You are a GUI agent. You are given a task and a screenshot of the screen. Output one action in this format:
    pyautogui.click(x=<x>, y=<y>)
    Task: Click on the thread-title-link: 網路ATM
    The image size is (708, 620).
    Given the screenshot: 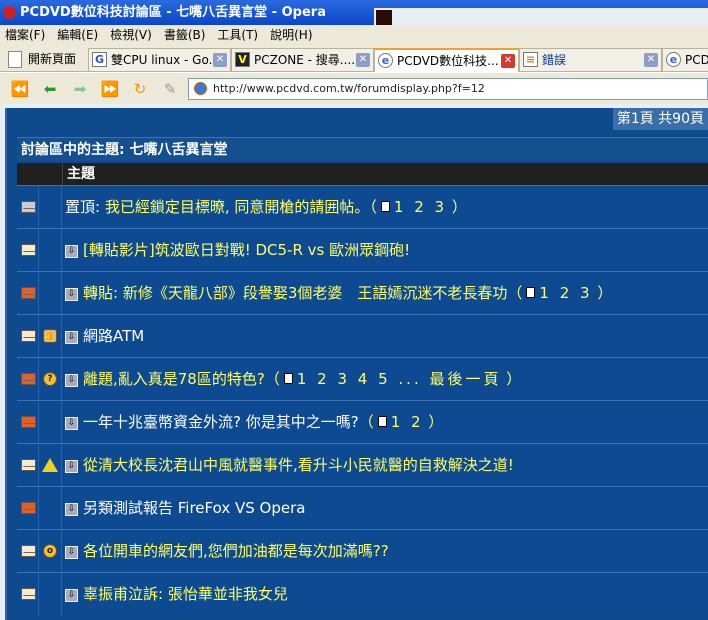 What is the action you would take?
    pyautogui.click(x=113, y=336)
    